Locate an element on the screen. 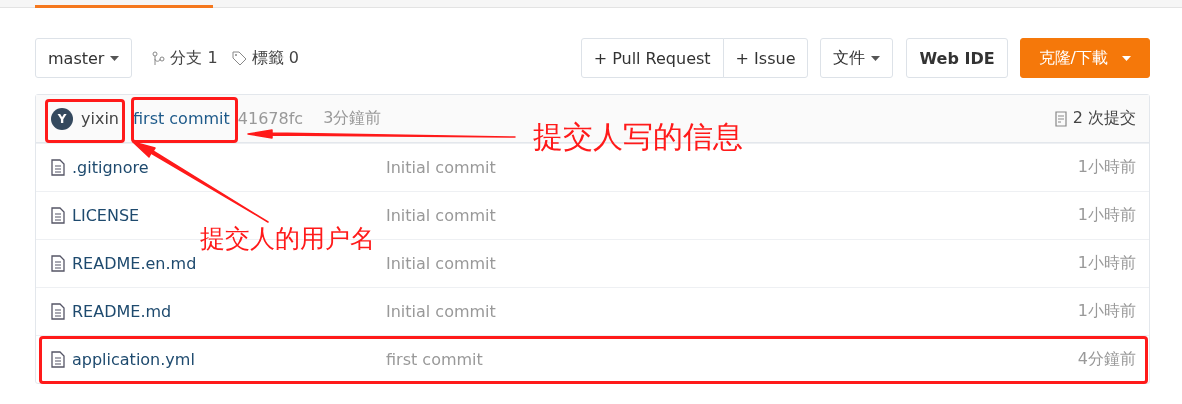 The width and height of the screenshot is (1182, 404). file-name: LICENSE is located at coordinates (229, 215).